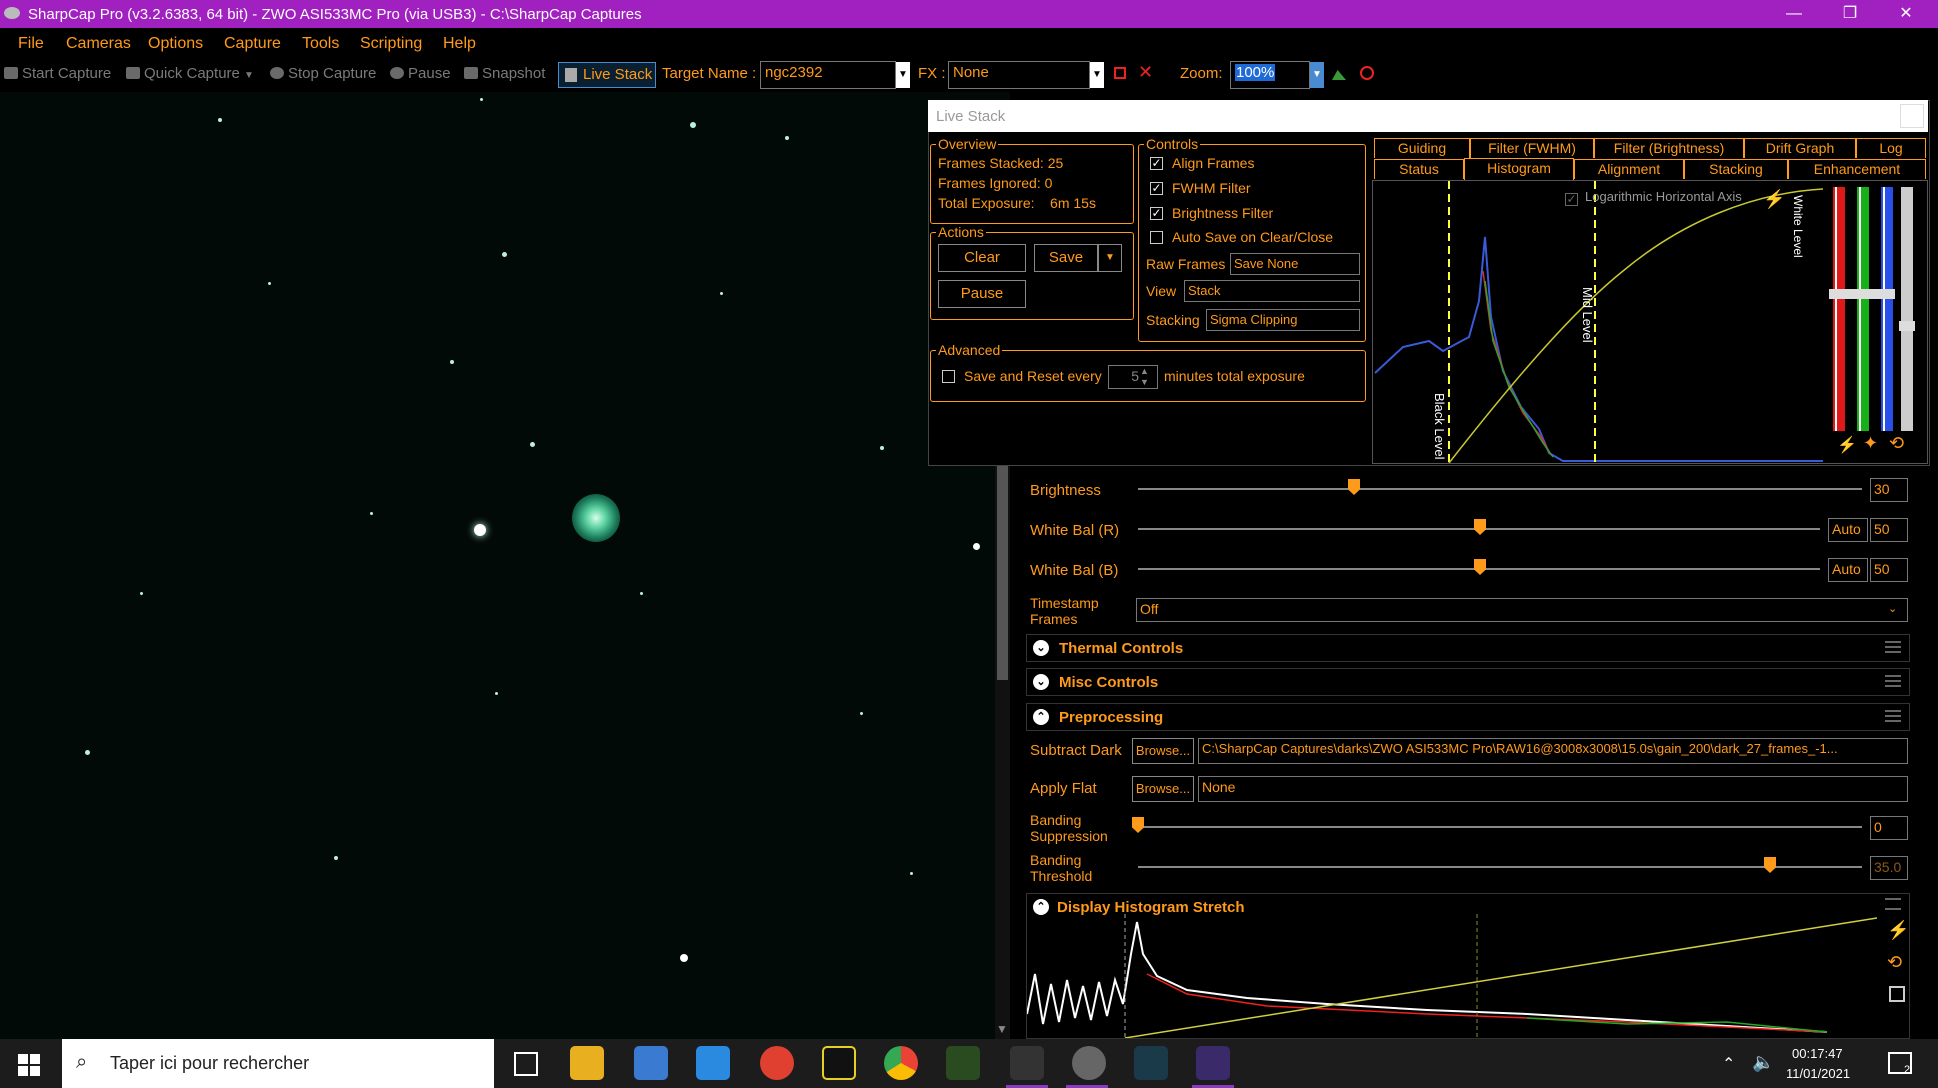  I want to click on tab-filter-brightness: Filter (Brightness), so click(1669, 148).